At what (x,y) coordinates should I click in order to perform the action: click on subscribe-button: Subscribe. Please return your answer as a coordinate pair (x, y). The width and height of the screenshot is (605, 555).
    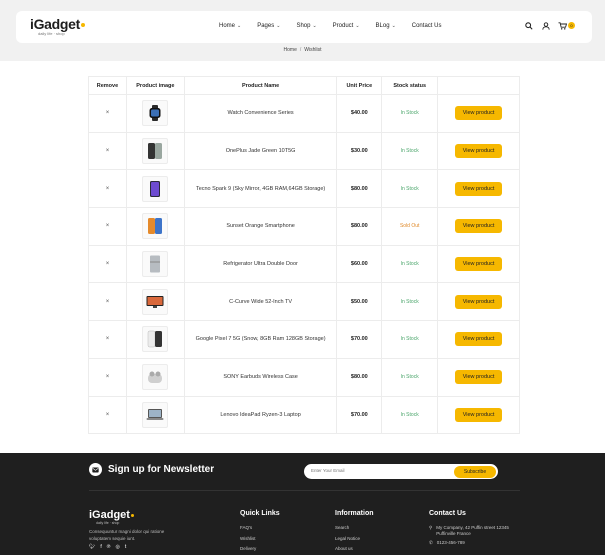
    Looking at the image, I should click on (475, 471).